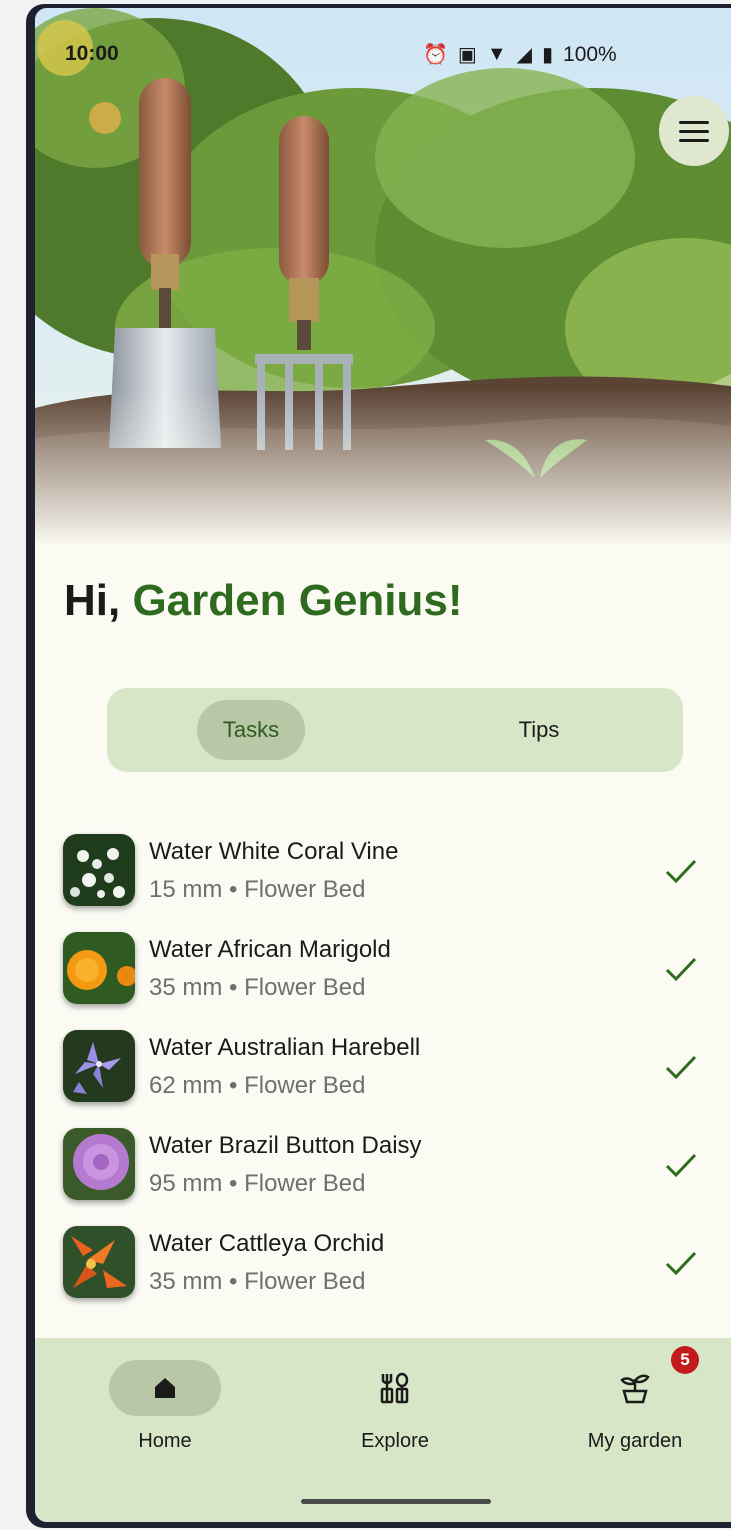 This screenshot has height=1530, width=731. I want to click on battery-percent: 100%, so click(590, 54).